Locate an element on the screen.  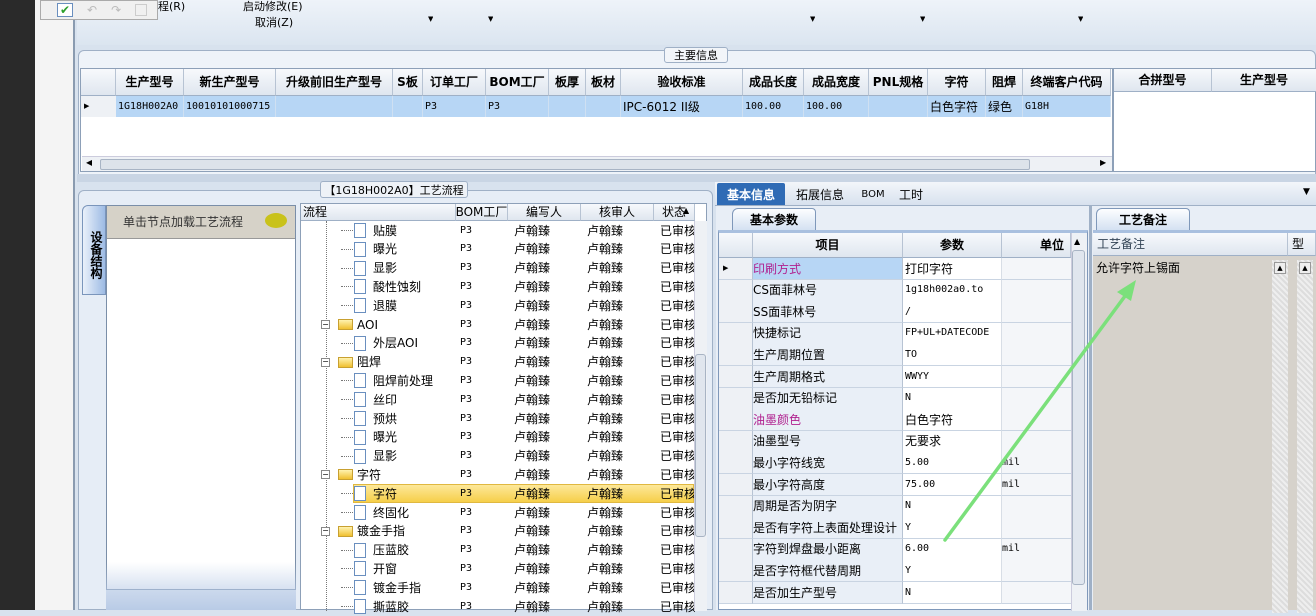
param-row: 周期是否为阴字 N is located at coordinates (895, 506).